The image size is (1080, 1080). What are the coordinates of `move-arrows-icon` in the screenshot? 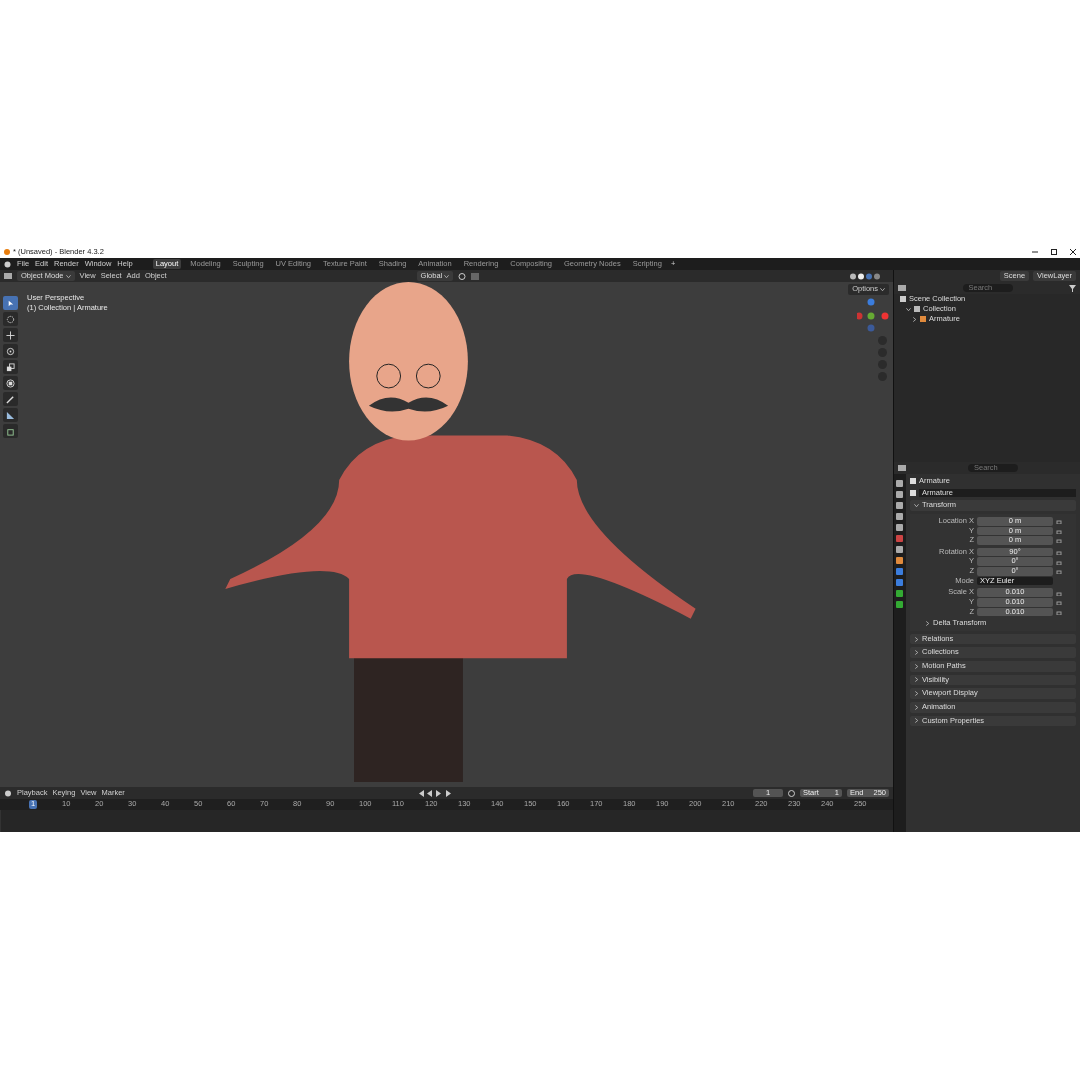 It's located at (10, 335).